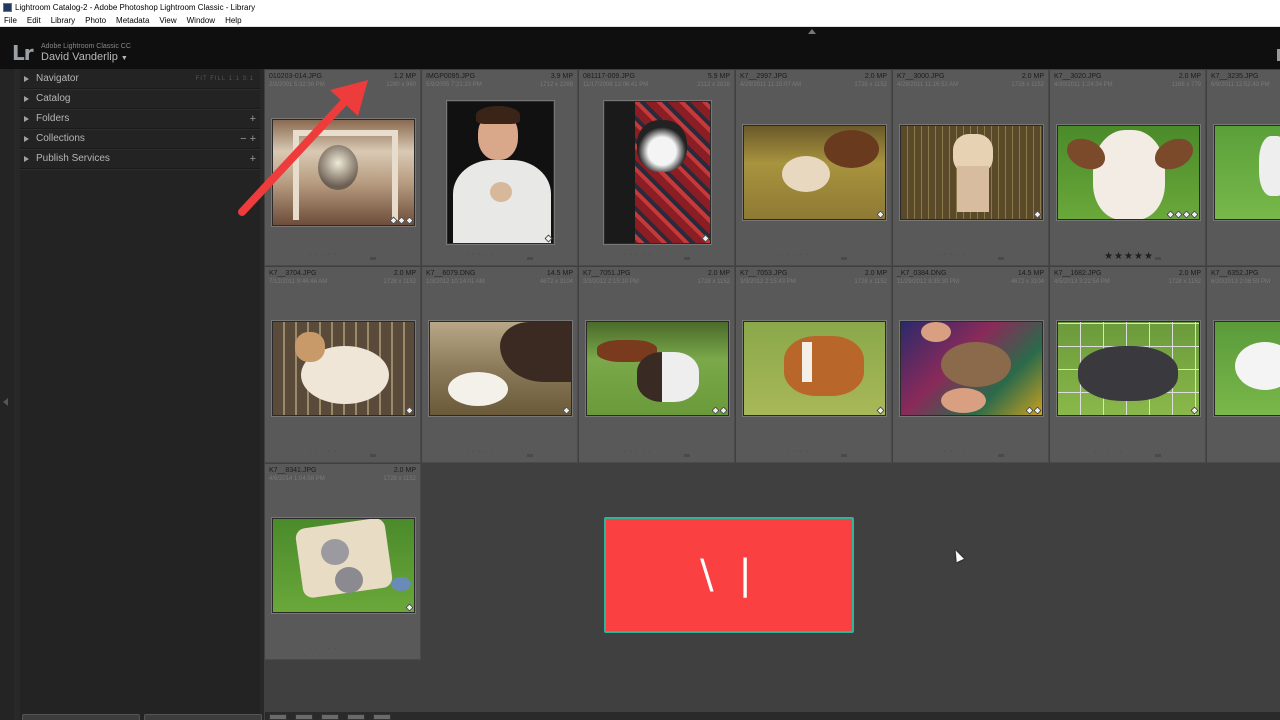  I want to click on grid-cell: K7__6352.JPG 6/20/2013 2:06:59 PM, so click(1243, 365).